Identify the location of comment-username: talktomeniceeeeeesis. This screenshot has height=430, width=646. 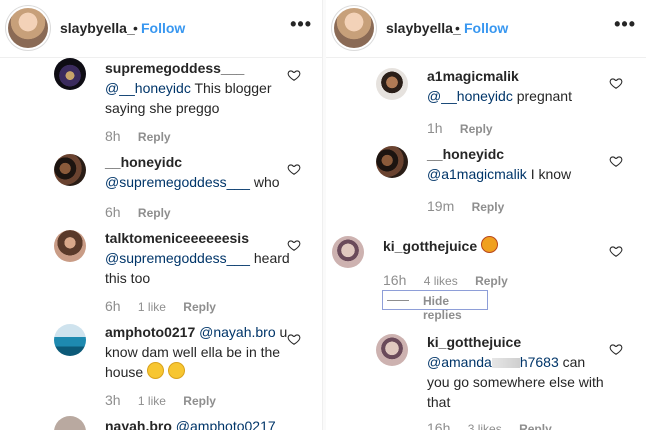
(177, 238).